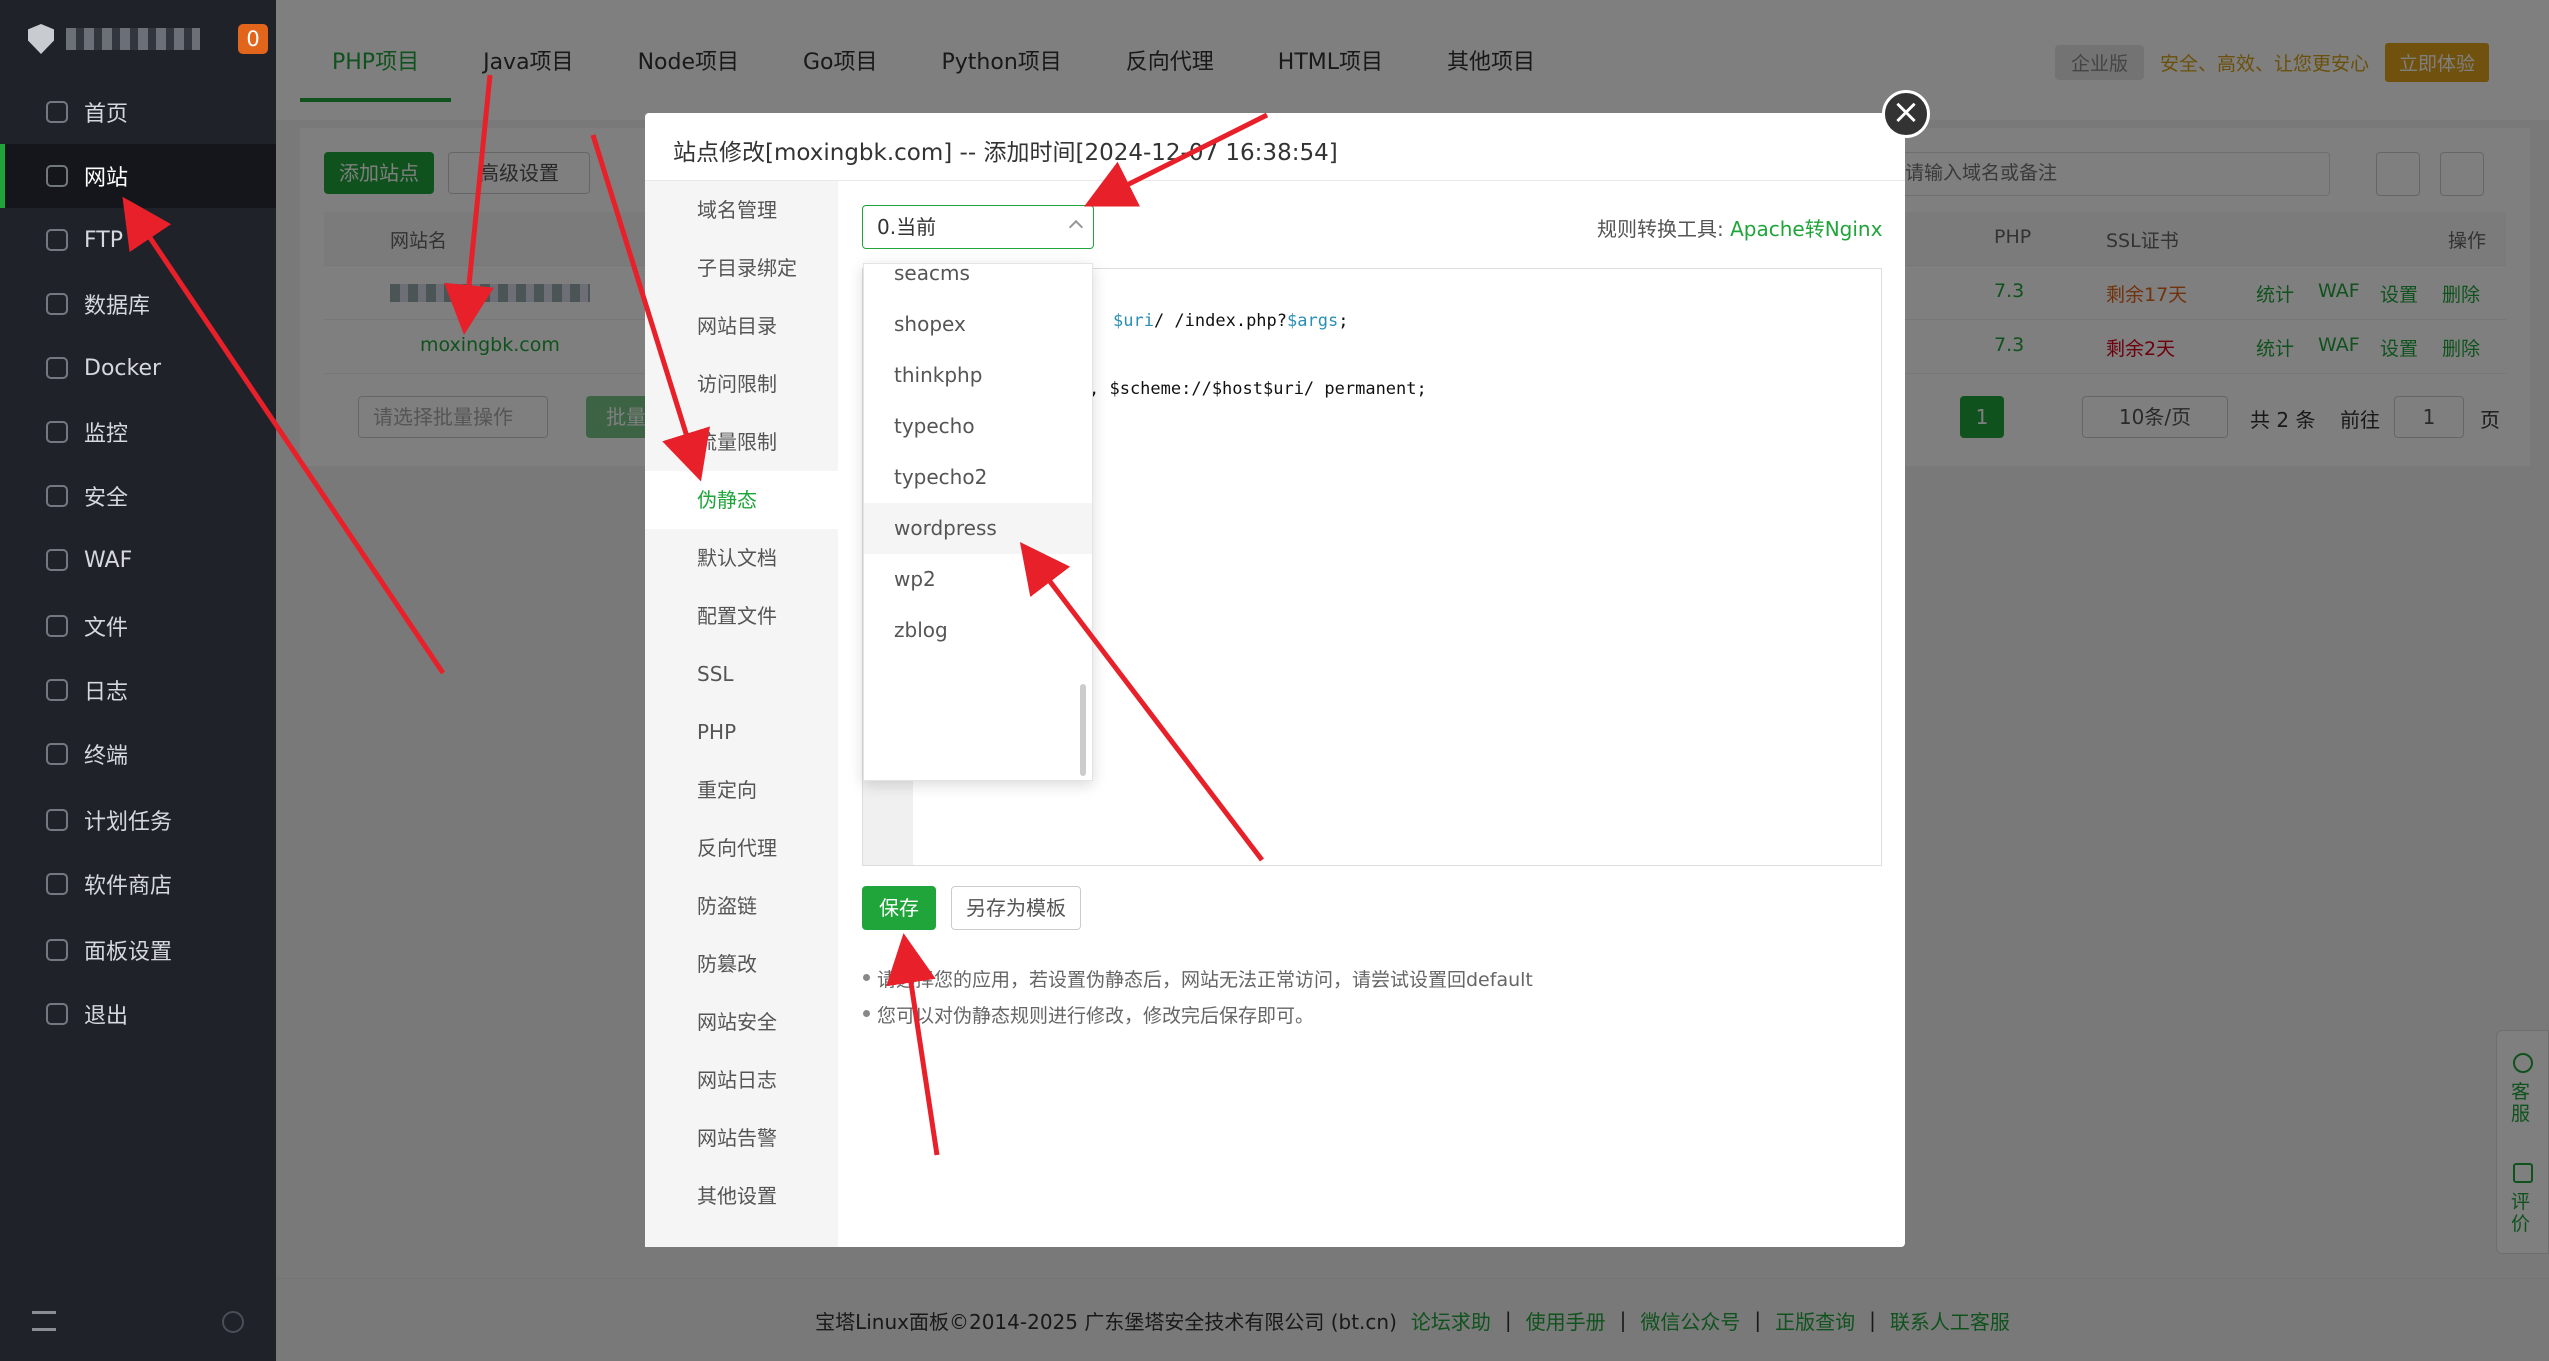 The height and width of the screenshot is (1361, 2549). I want to click on arrow-to-wordpress-option, so click(1141, 702).